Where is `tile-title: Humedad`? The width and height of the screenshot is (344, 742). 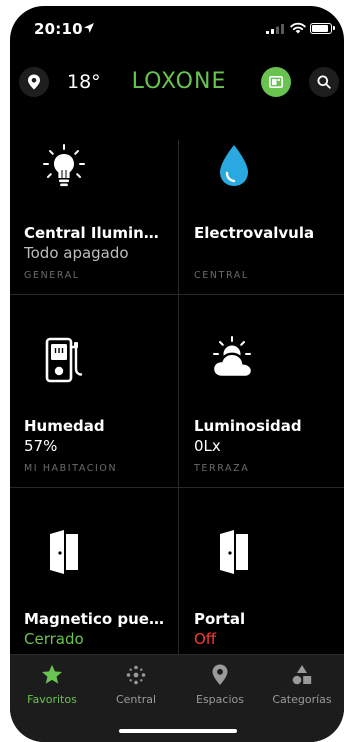 tile-title: Humedad is located at coordinates (64, 426).